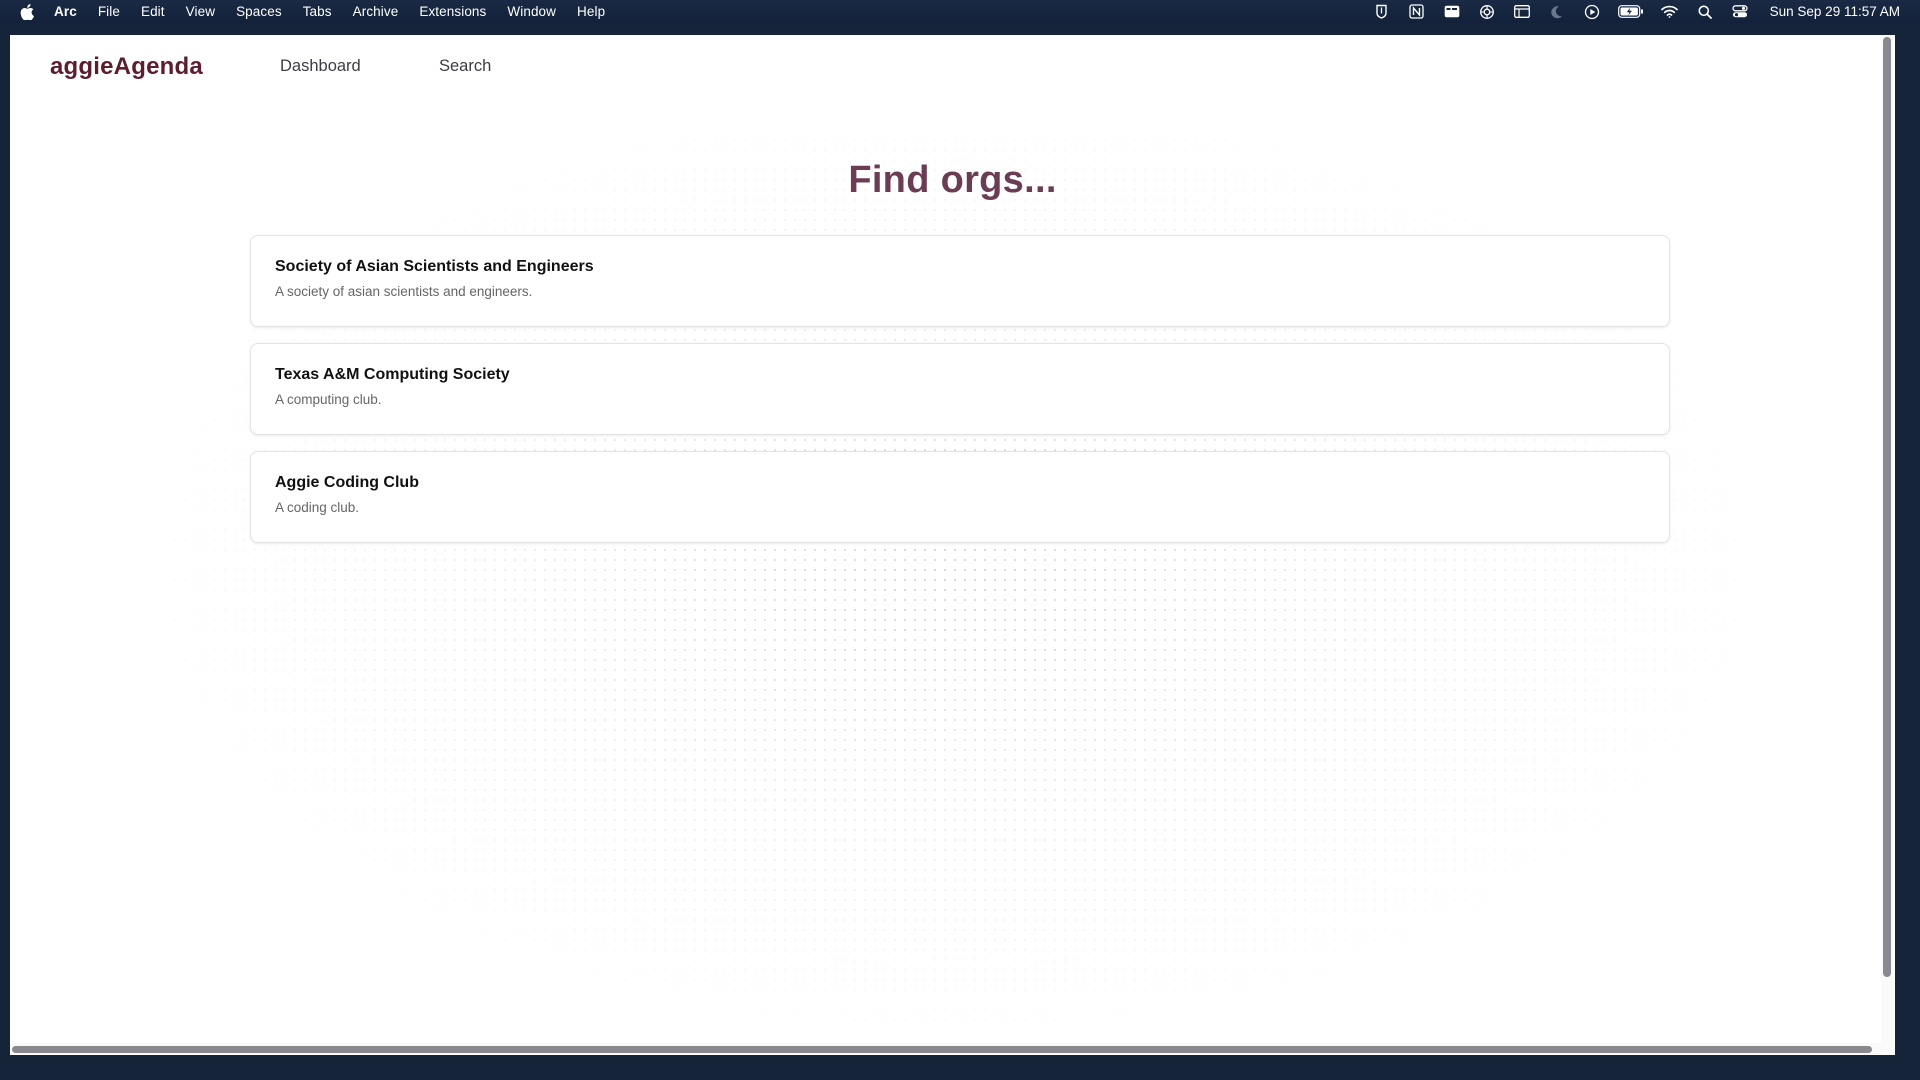  I want to click on org-card: Aggie Coding Club A coding club., so click(960, 497).